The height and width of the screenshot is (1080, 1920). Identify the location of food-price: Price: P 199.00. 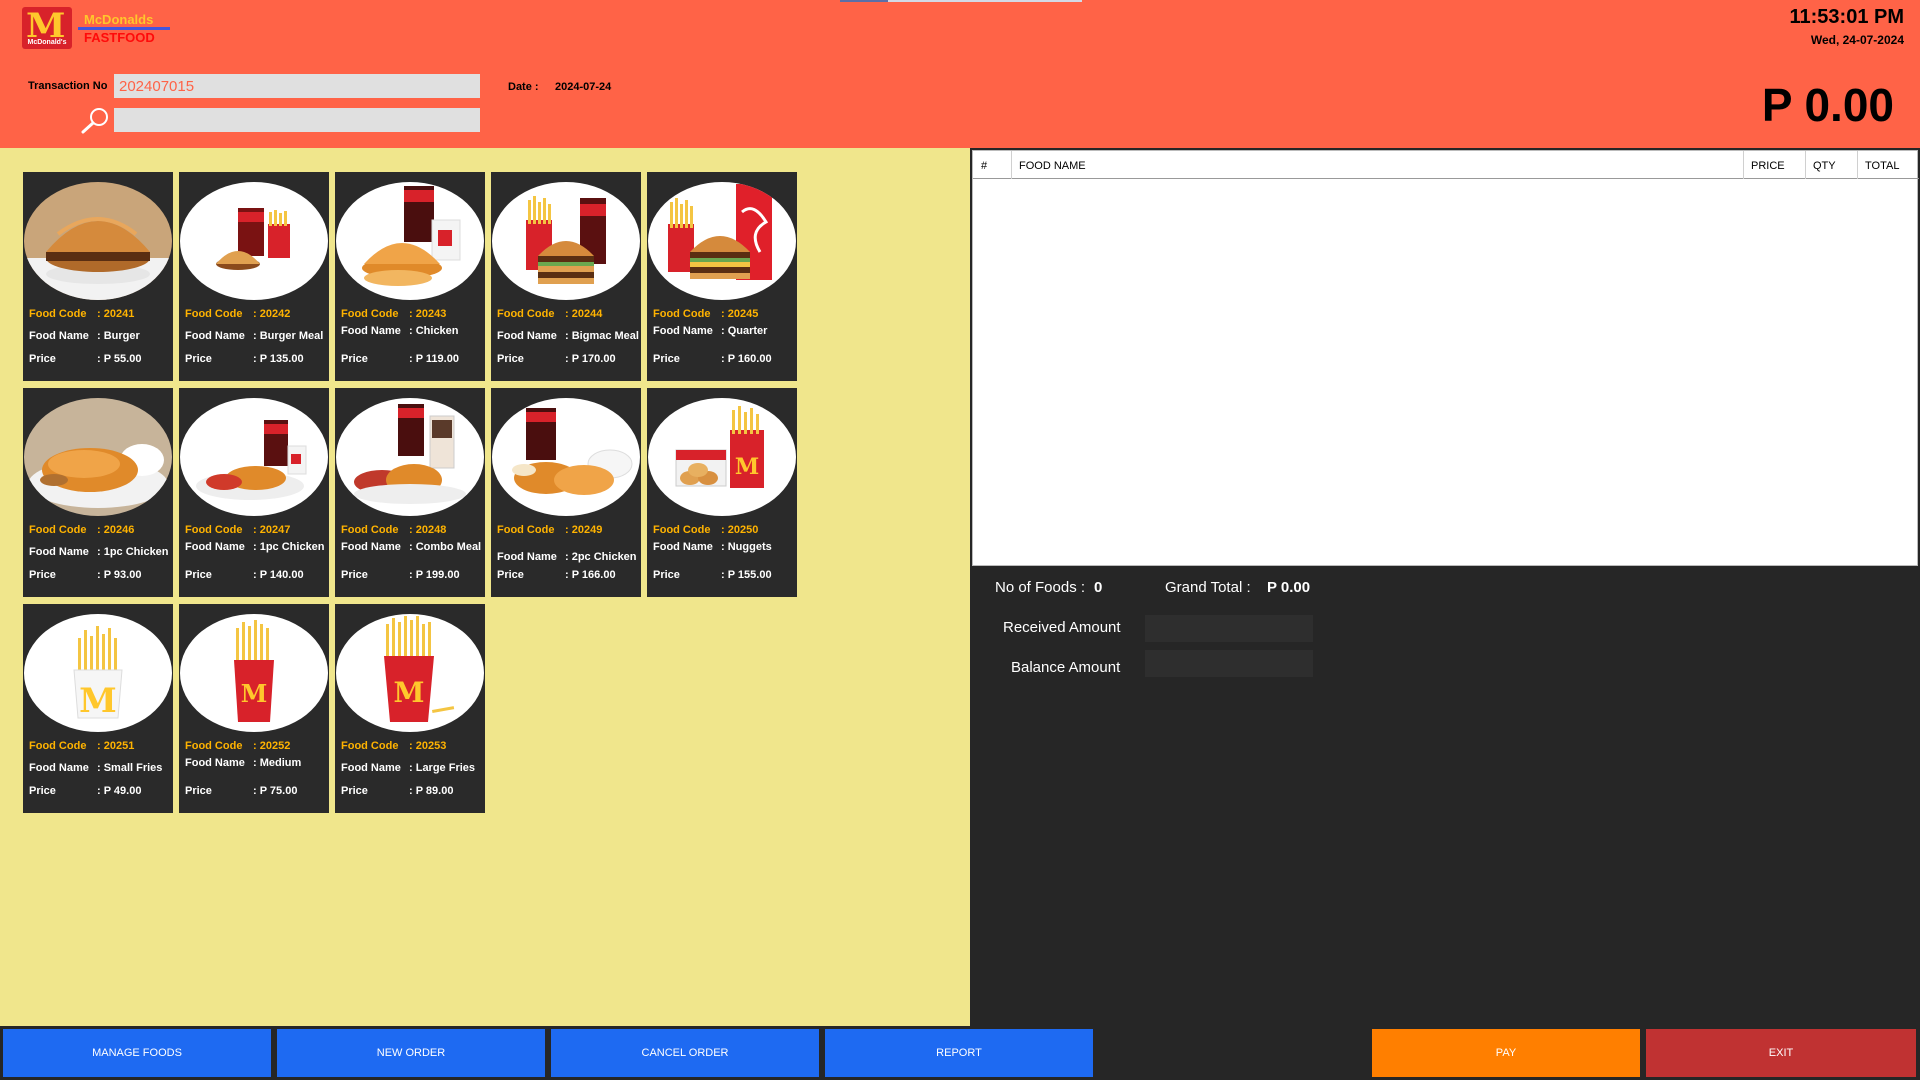
(400, 575).